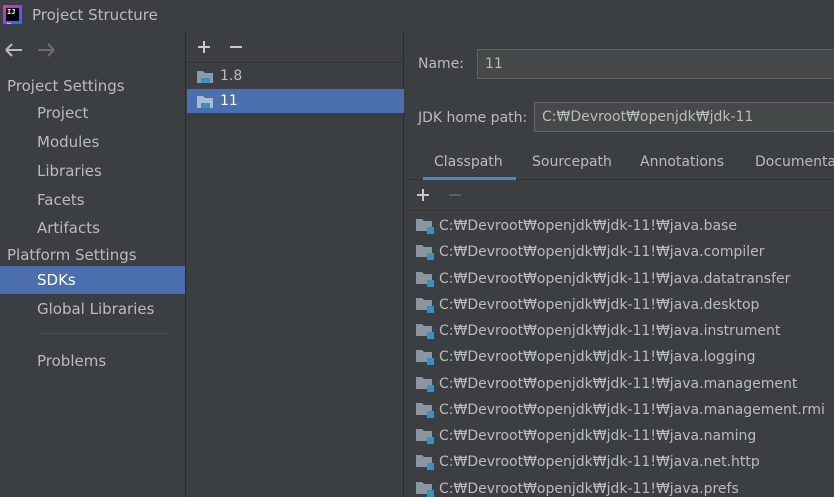  I want to click on list-item: C:₩Devroot₩openjdk₩jdk-11!₩java.naming, so click(585, 436).